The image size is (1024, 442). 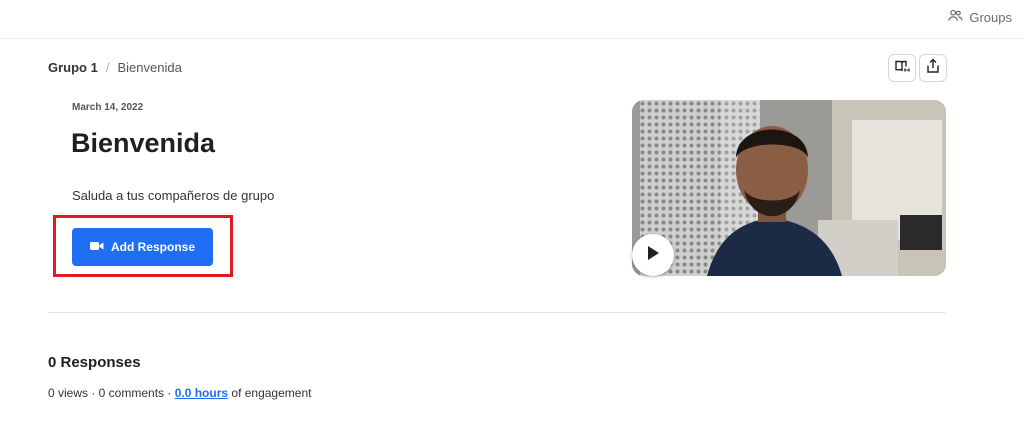 What do you see at coordinates (512, 19) in the screenshot?
I see `top-bar: Groups` at bounding box center [512, 19].